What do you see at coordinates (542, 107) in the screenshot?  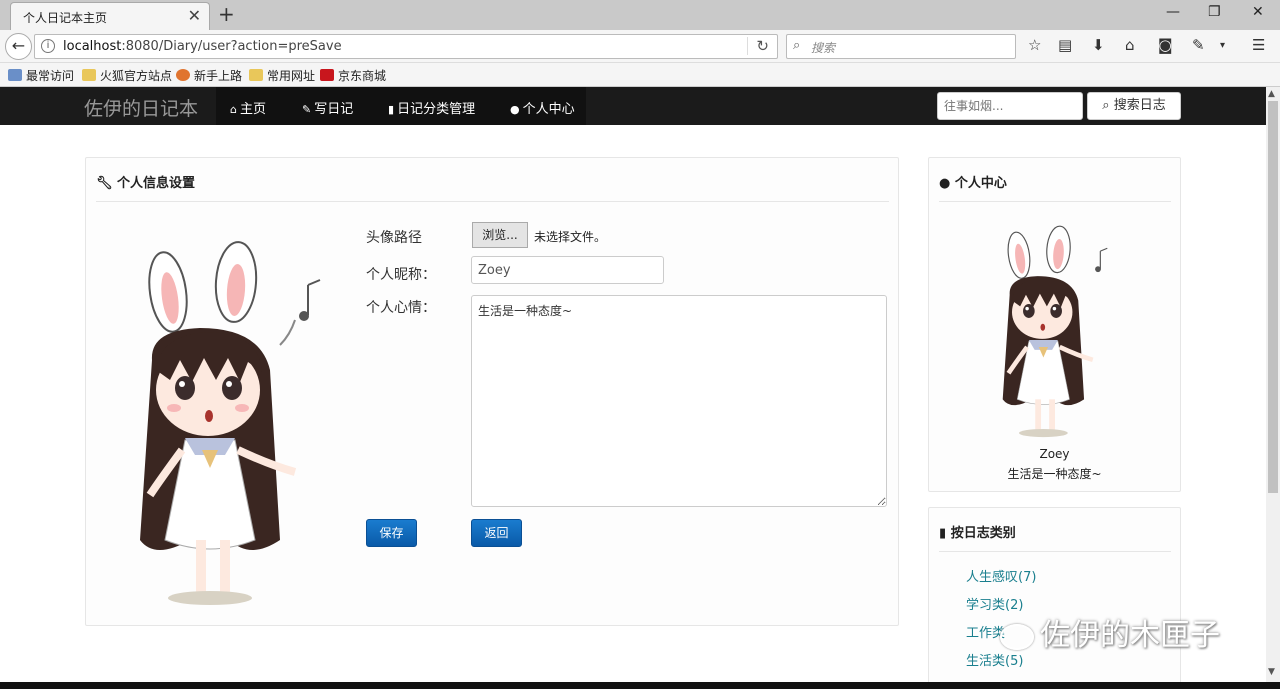 I see `nav-item-user-center: ● 个人中心` at bounding box center [542, 107].